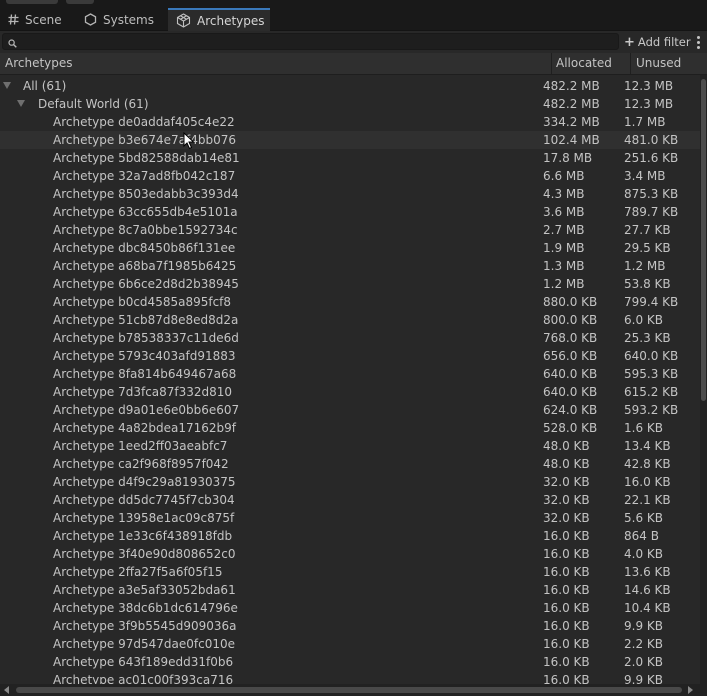  Describe the element at coordinates (39, 63) in the screenshot. I see `column-header-archetypes: Archetypes` at that location.